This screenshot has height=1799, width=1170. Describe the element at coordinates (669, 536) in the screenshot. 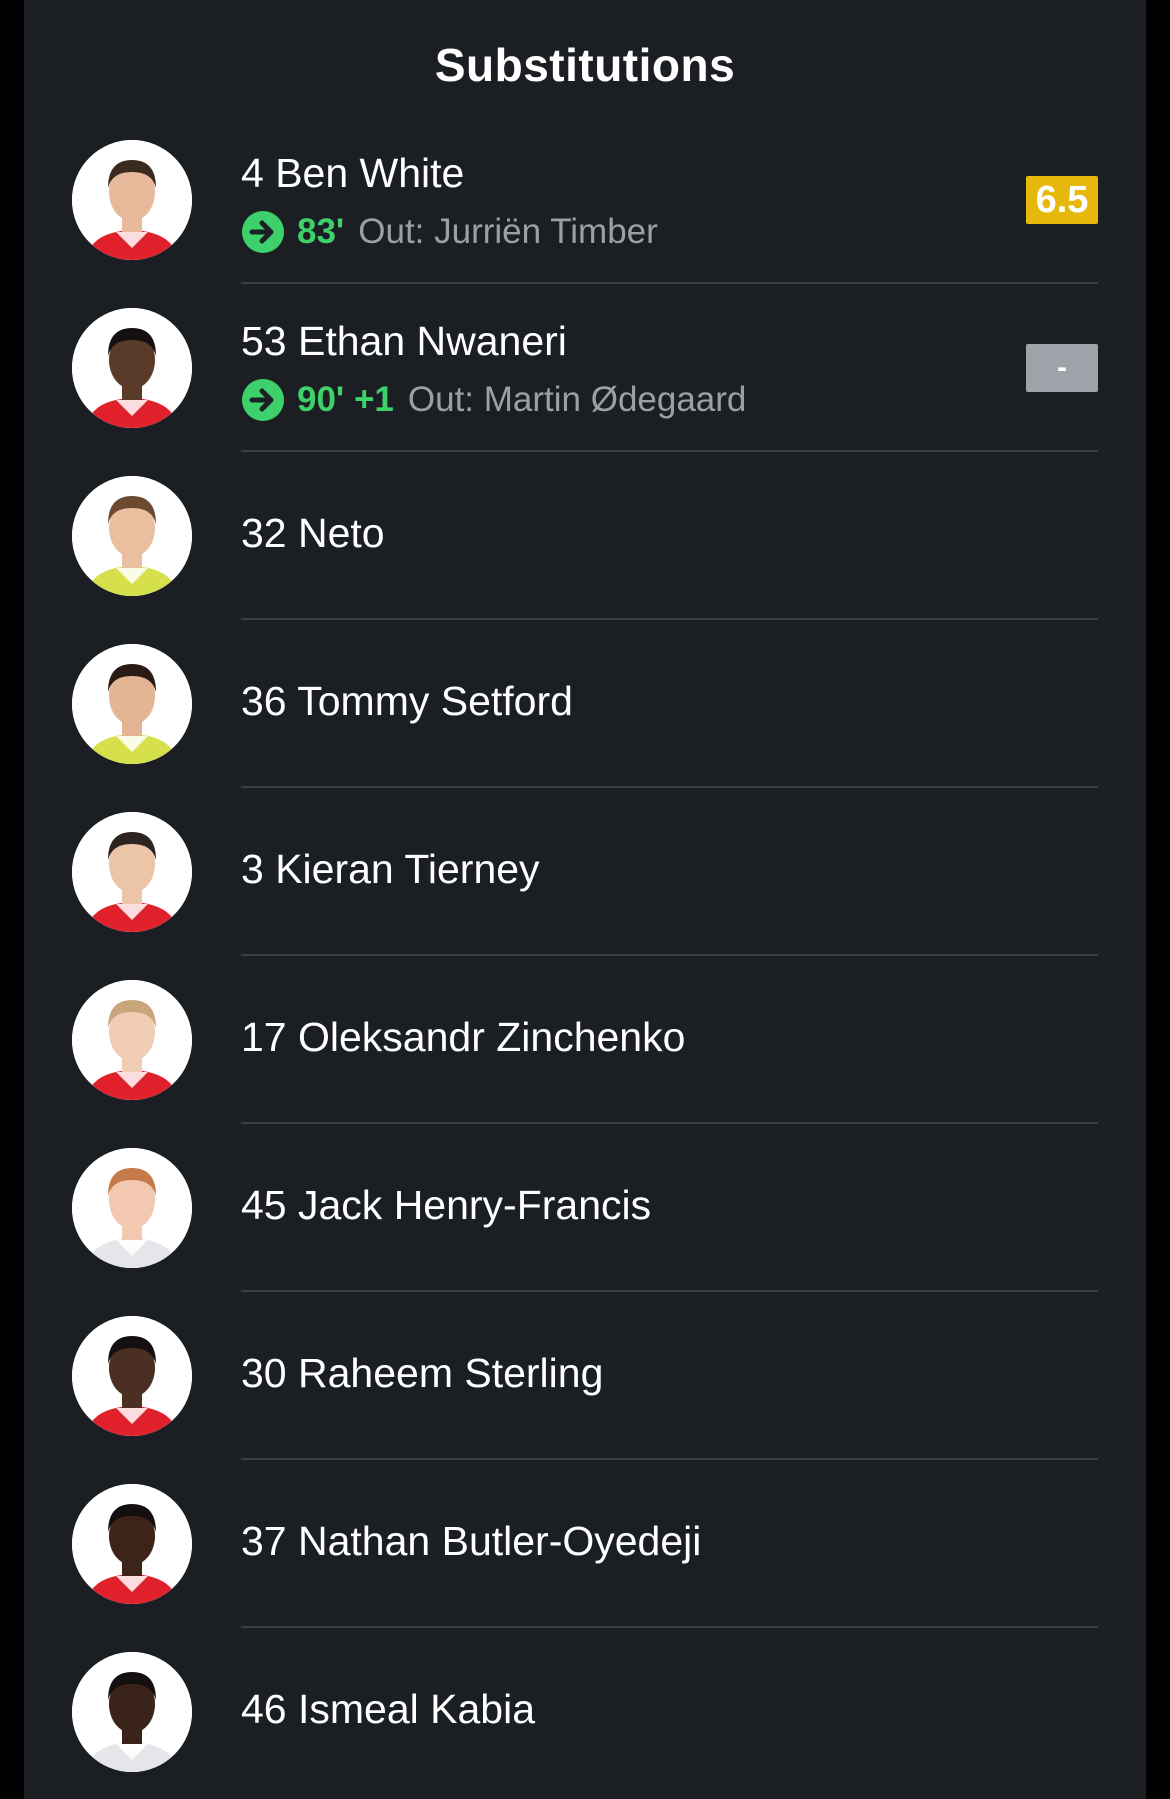

I see `player-info: 32 Neto` at that location.